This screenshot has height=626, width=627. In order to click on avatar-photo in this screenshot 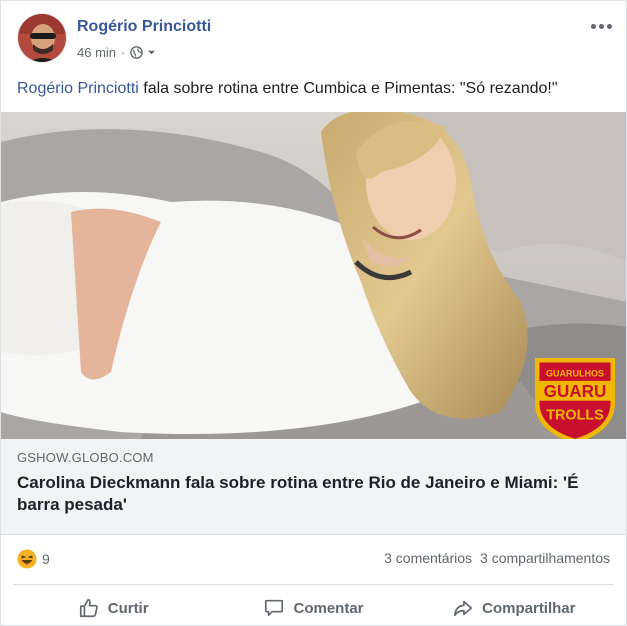, I will do `click(42, 38)`.